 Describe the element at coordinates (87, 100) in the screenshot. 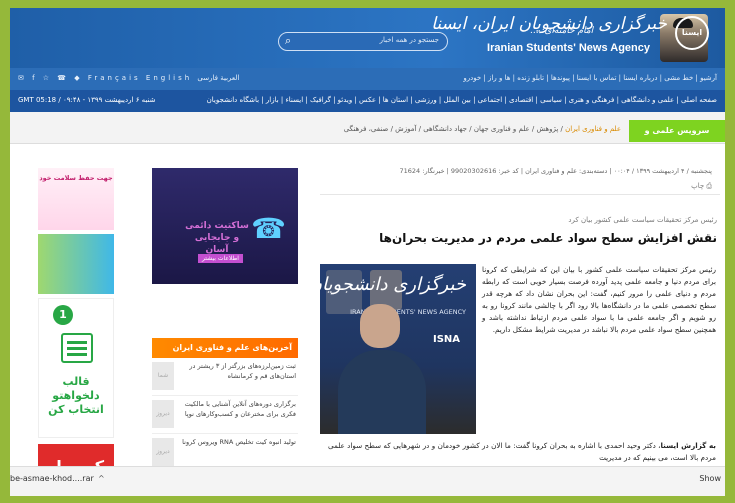

I see `date-display: GMT 05:18 / ۰۹:۴۸ - شنبه ۶ اردیبهشت ۱۳۹۹` at that location.